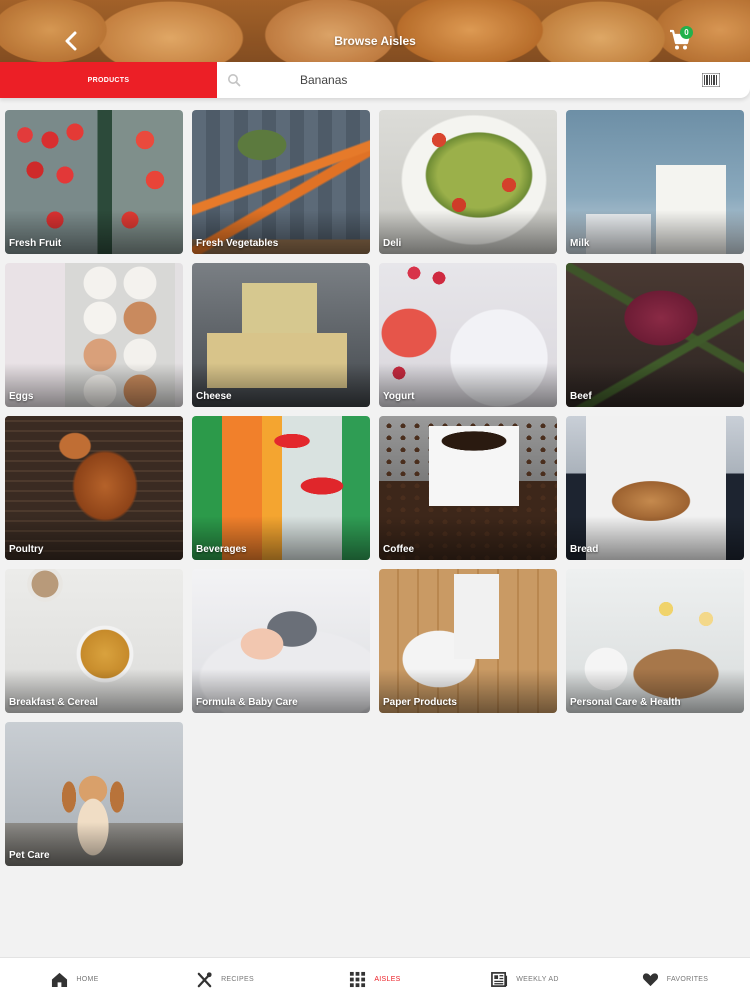  What do you see at coordinates (375, 41) in the screenshot?
I see `page-title: Browse Aisles` at bounding box center [375, 41].